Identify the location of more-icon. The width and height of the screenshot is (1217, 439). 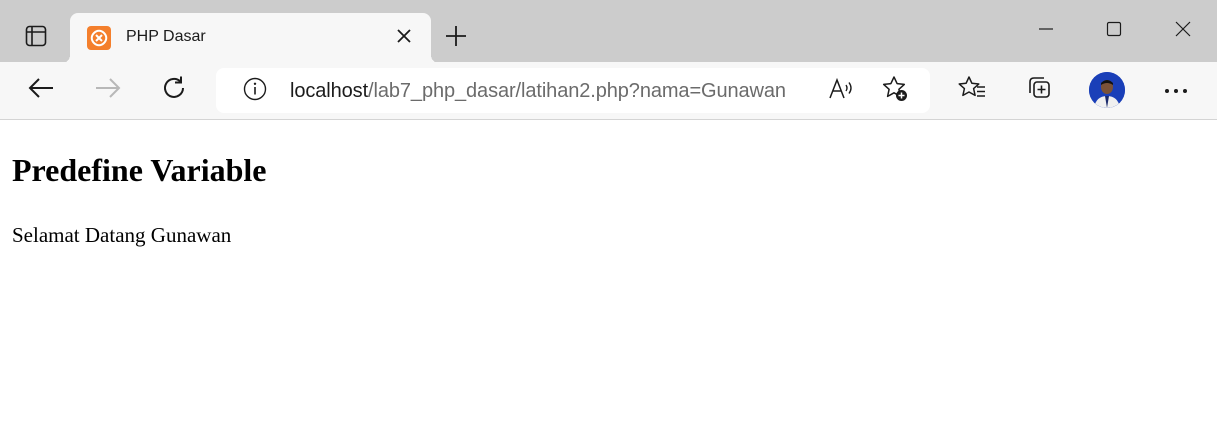
(1176, 90).